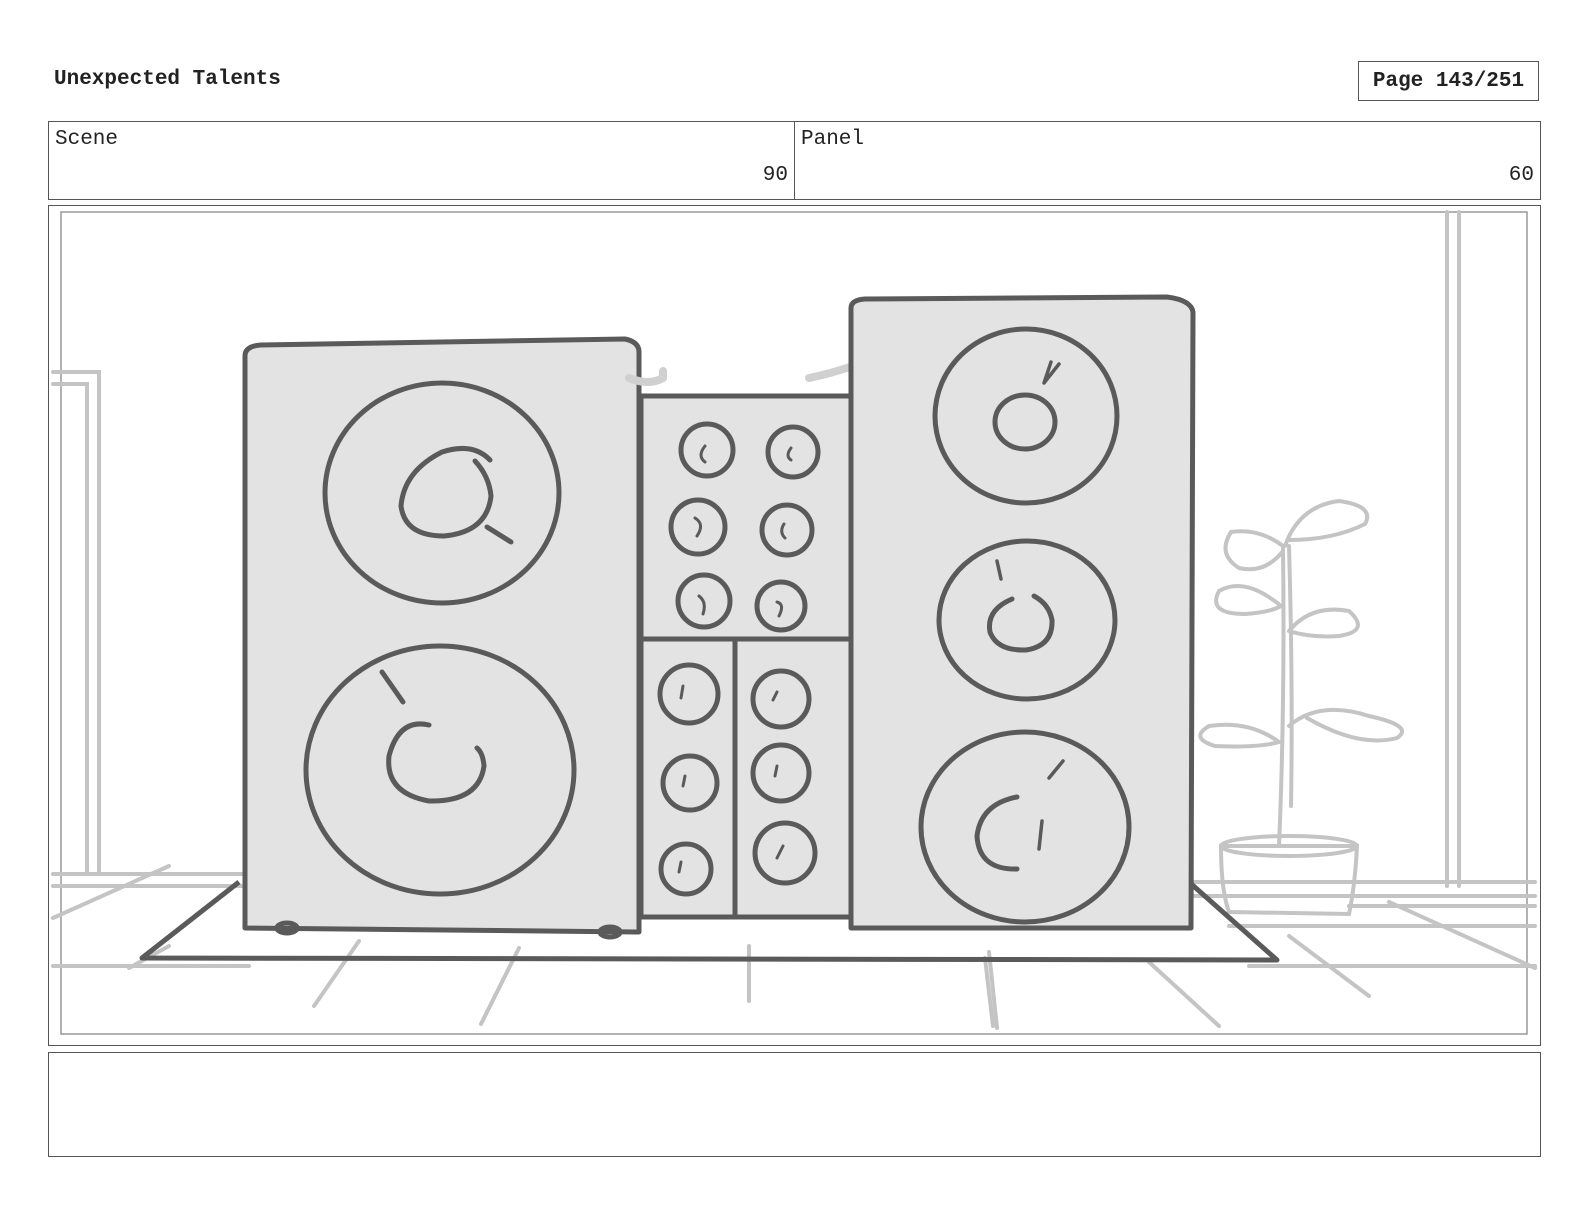 This screenshot has height=1224, width=1584. I want to click on scene-number: 90, so click(775, 175).